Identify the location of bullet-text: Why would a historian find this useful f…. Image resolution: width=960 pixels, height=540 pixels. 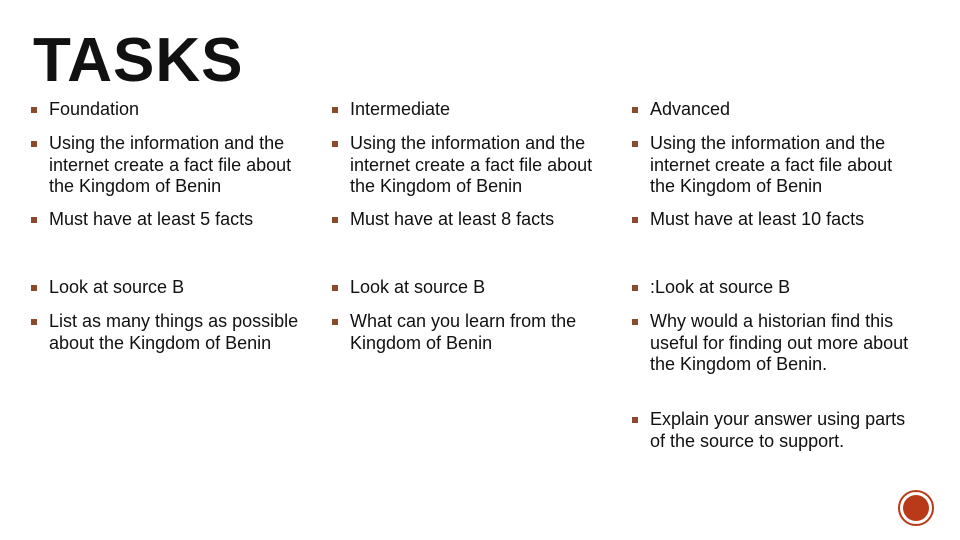
(779, 342).